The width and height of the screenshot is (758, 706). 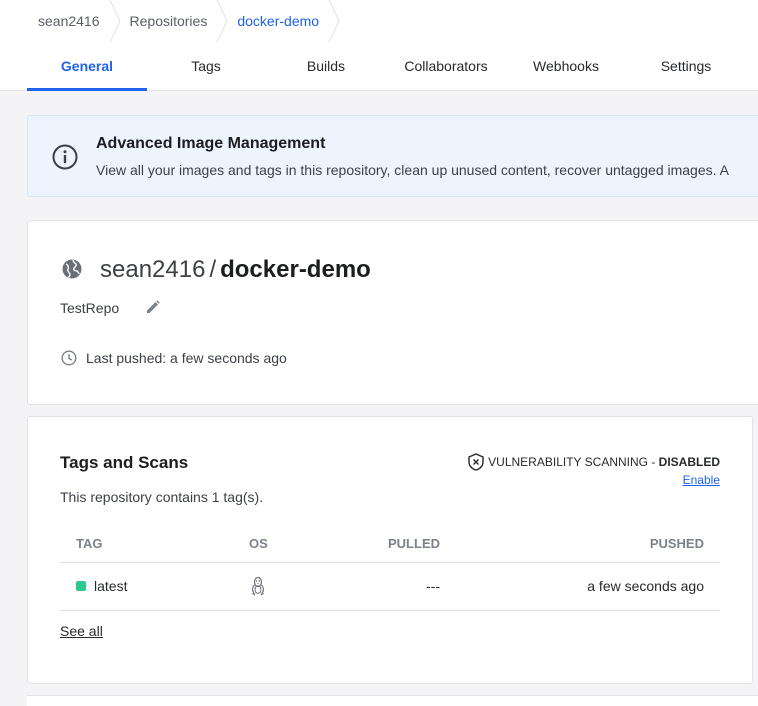 I want to click on column-header-pushed: PUSHED, so click(x=676, y=543).